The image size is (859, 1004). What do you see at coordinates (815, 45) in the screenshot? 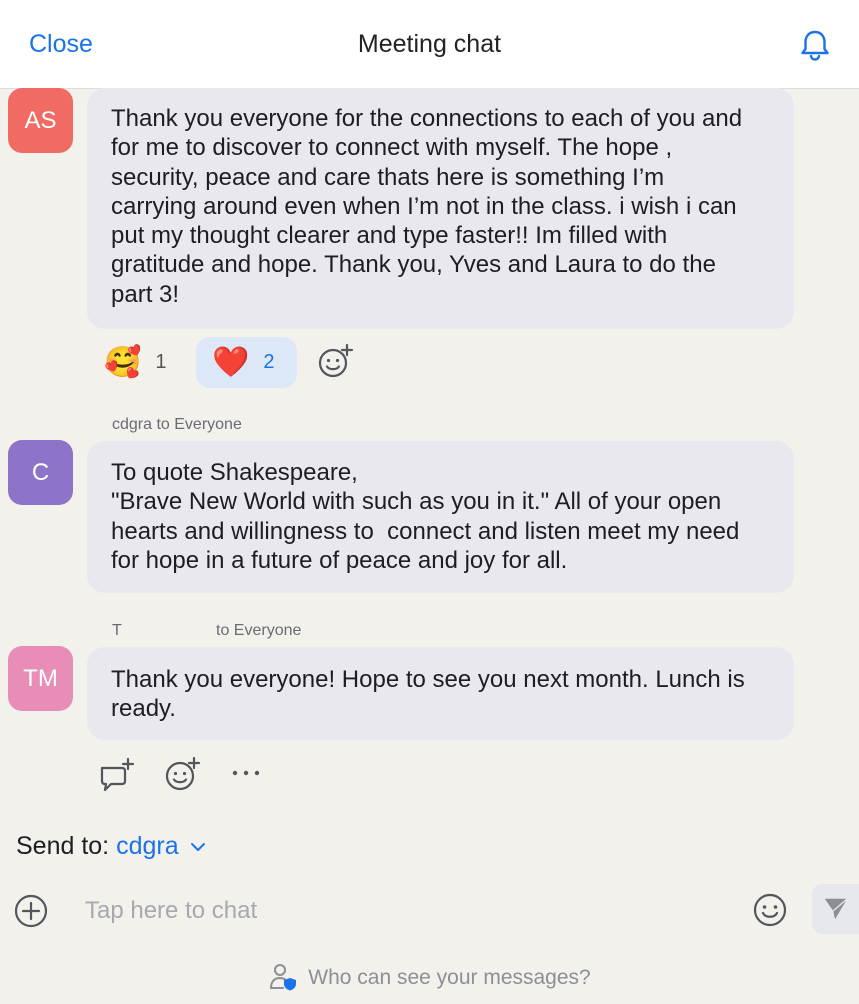
I see `bell-icon` at bounding box center [815, 45].